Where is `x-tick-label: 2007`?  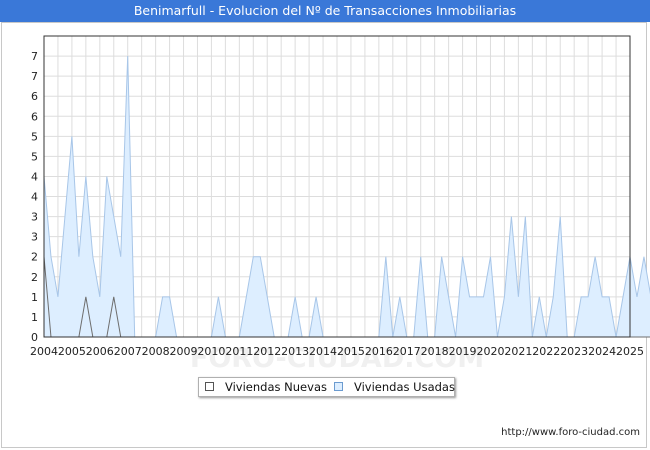
x-tick-label: 2007 is located at coordinates (128, 351).